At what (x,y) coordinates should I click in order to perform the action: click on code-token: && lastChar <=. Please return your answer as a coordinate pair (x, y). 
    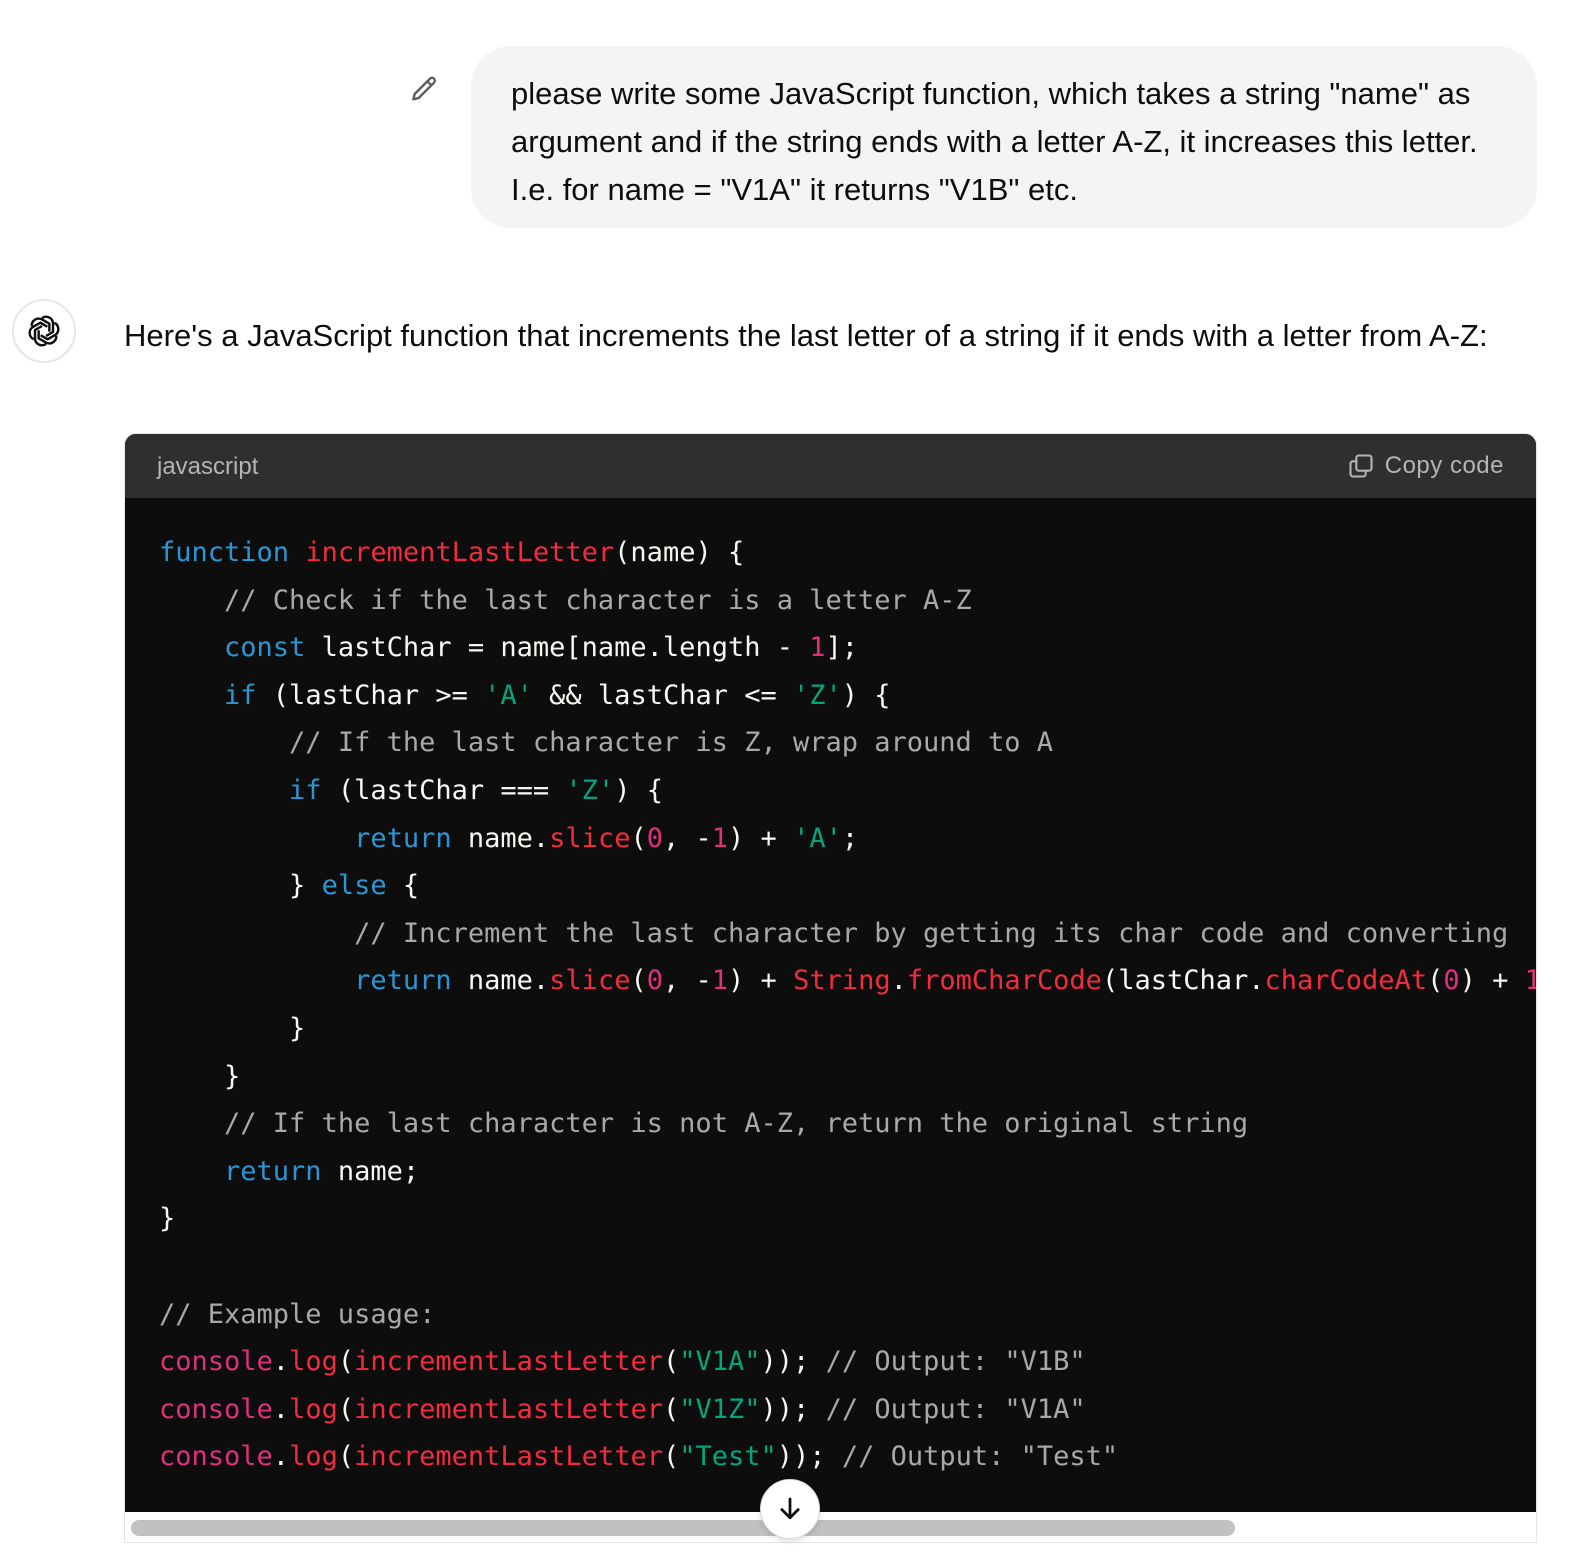
    Looking at the image, I should click on (662, 695).